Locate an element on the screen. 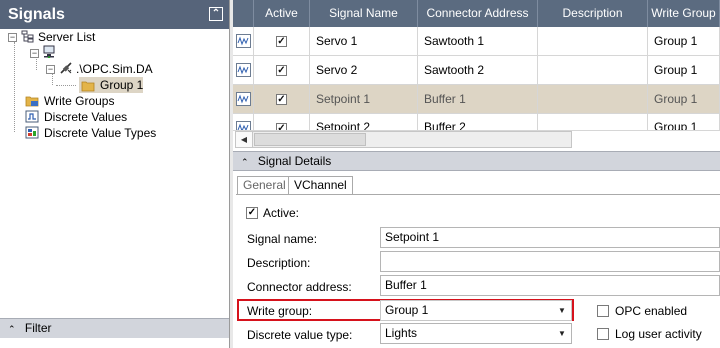  discrete-values-icon is located at coordinates (32, 116).